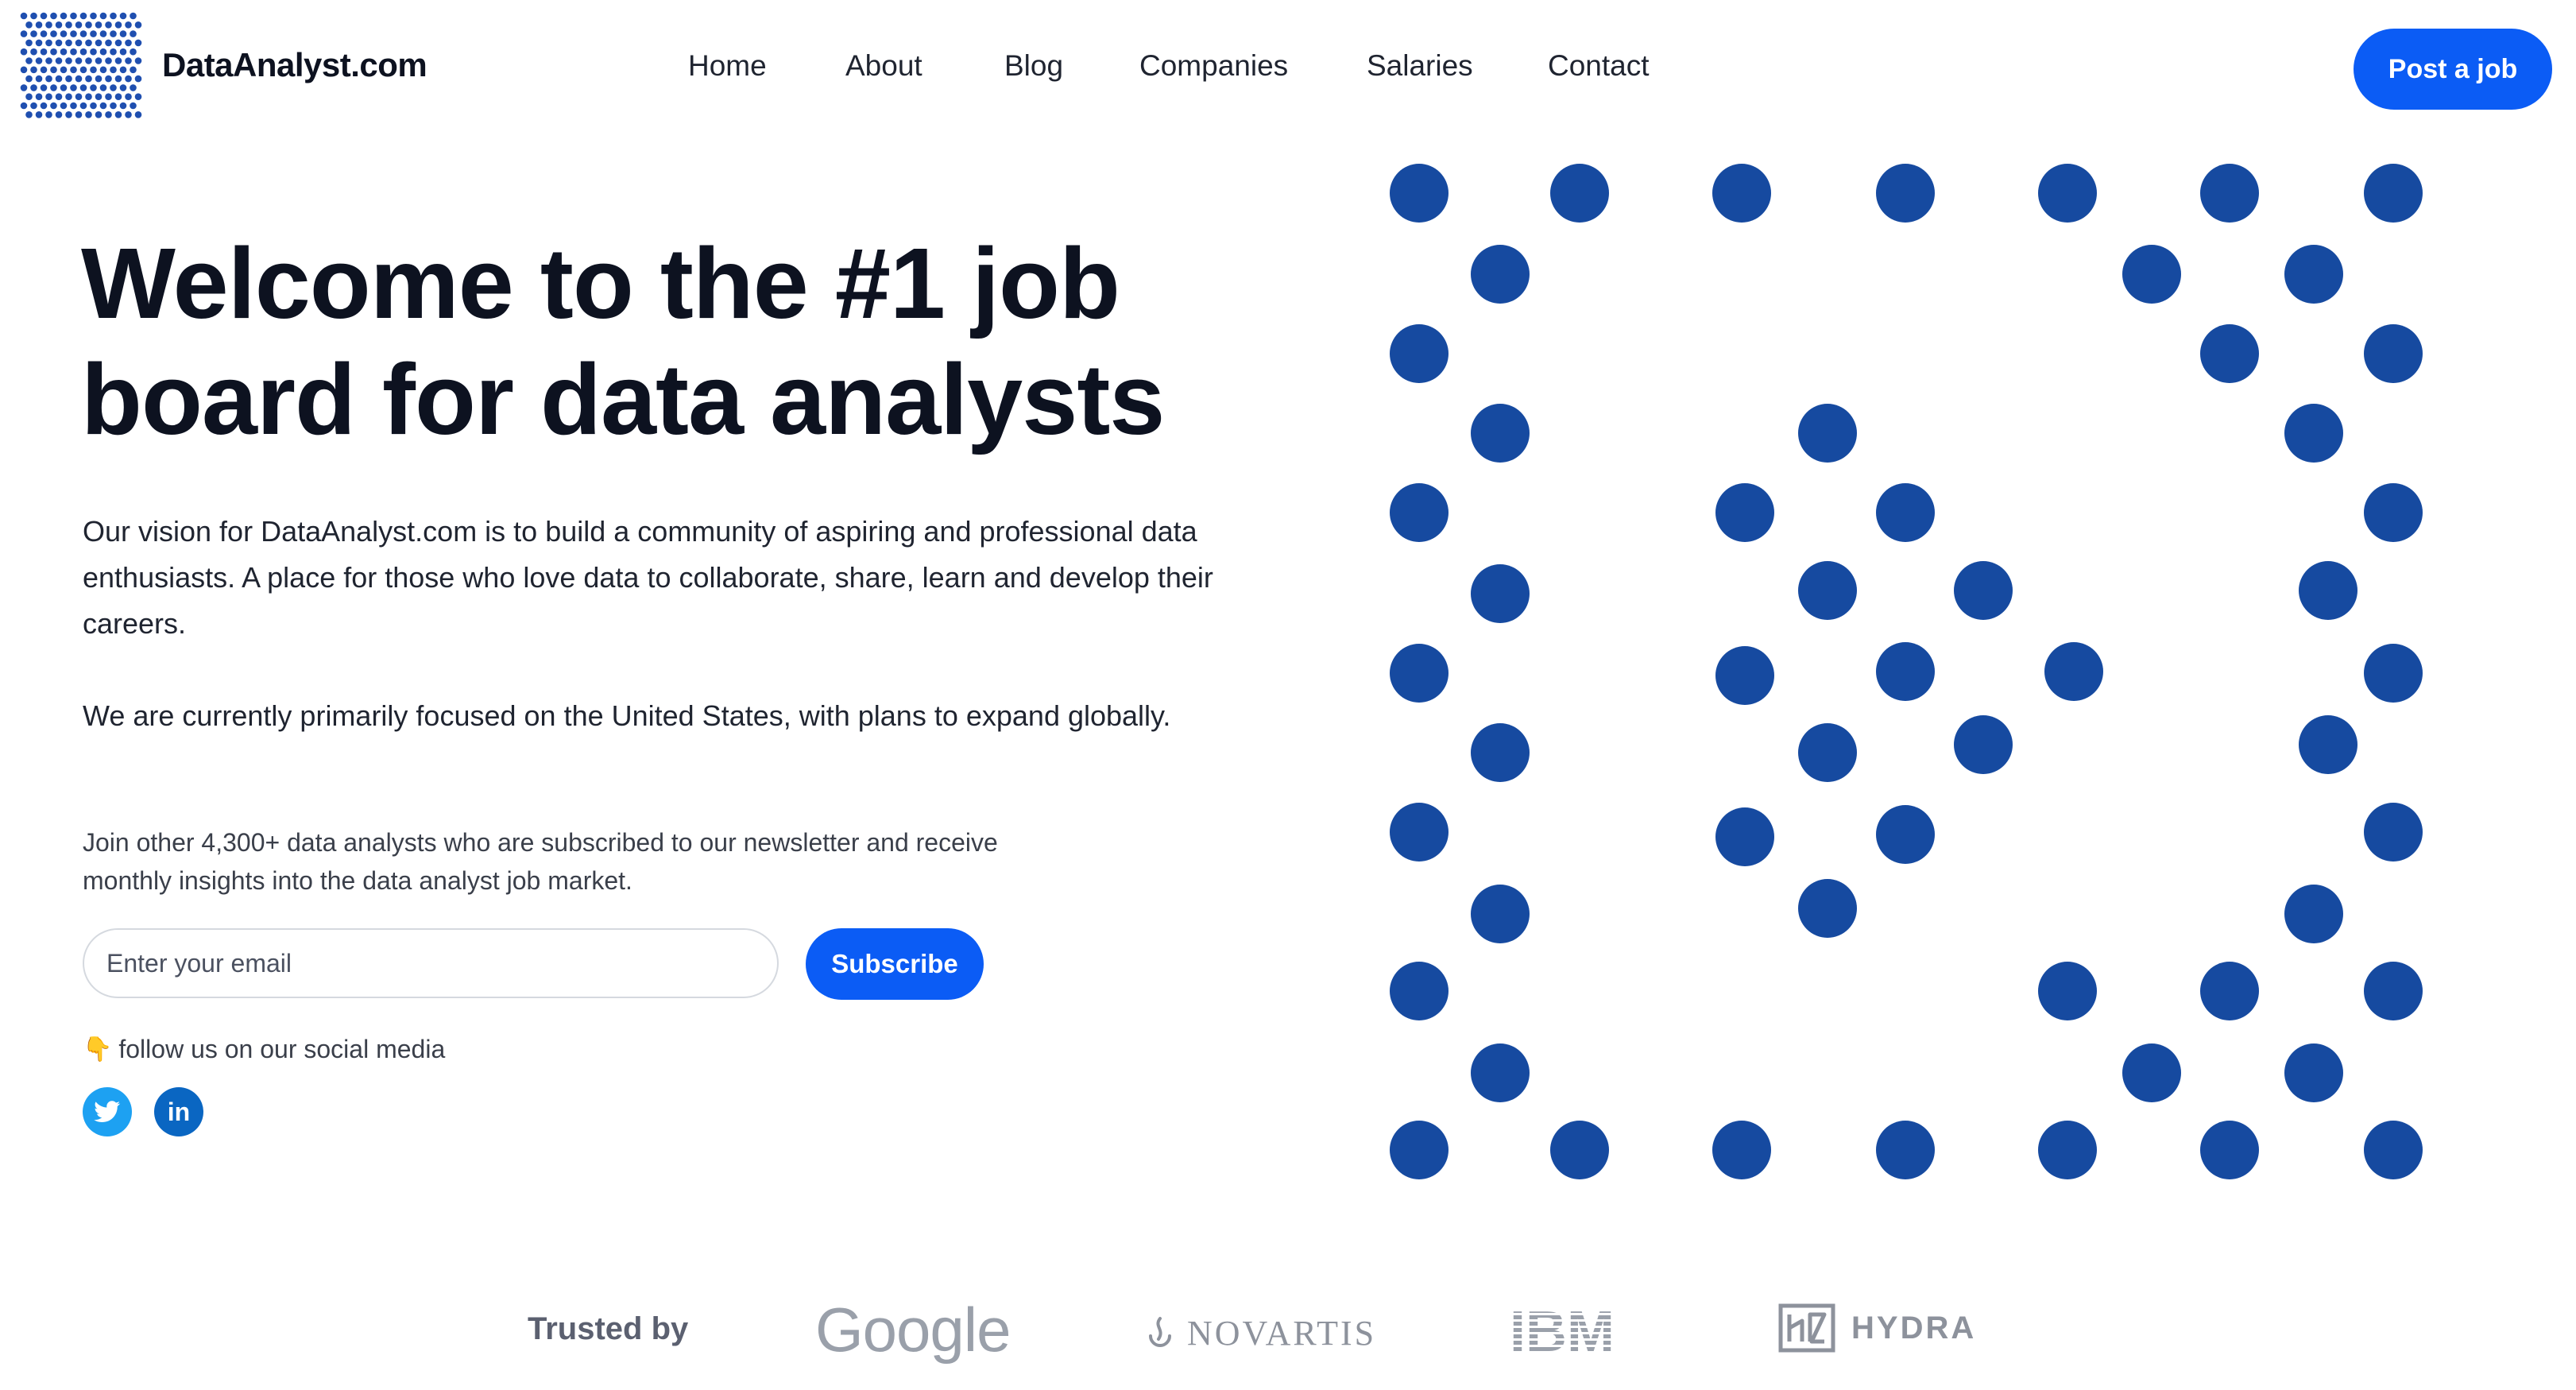  I want to click on linkedin-icon: in, so click(179, 1112).